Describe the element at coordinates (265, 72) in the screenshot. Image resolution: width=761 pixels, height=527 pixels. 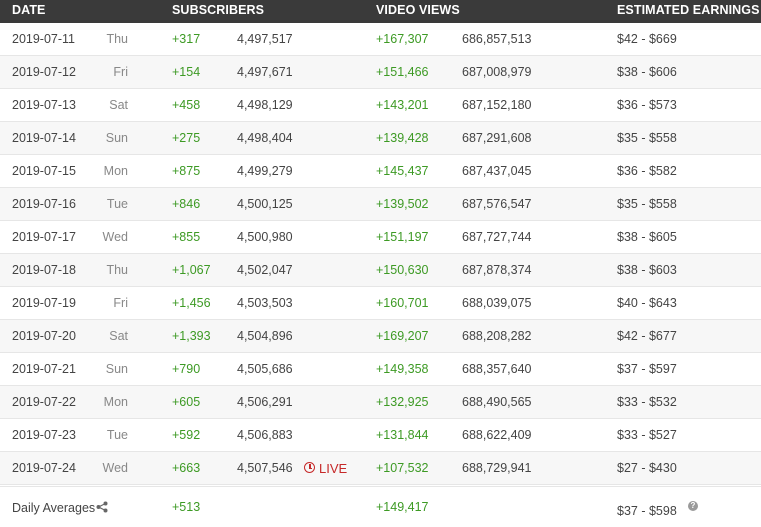
I see `row-subscriber-total: 4,497,671` at that location.